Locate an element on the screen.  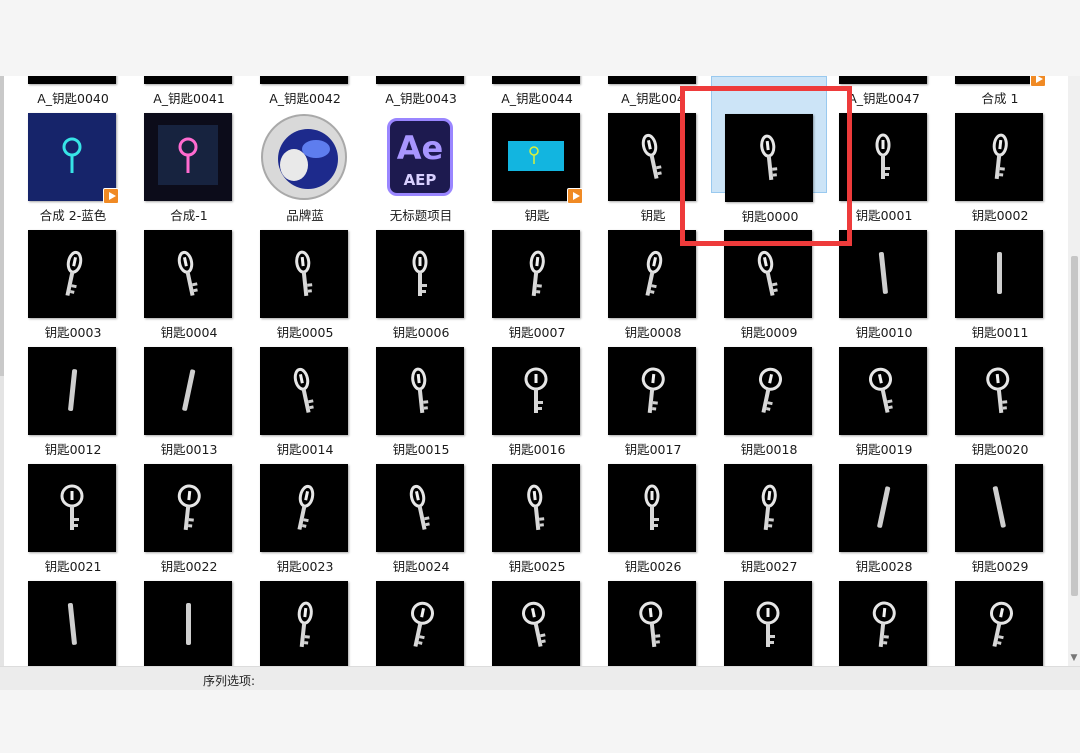
file-thumbnail-tile: 钥匙0001 is located at coordinates (884, 149).